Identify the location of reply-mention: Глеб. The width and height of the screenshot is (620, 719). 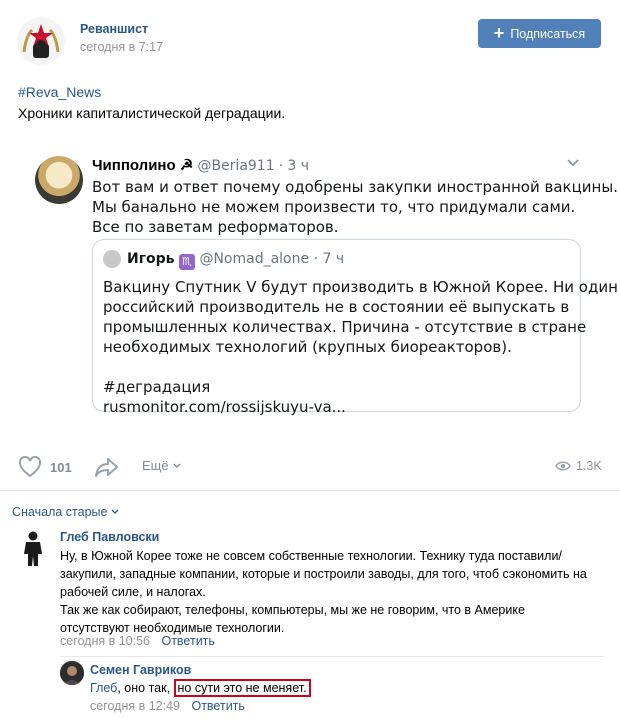
(103, 688).